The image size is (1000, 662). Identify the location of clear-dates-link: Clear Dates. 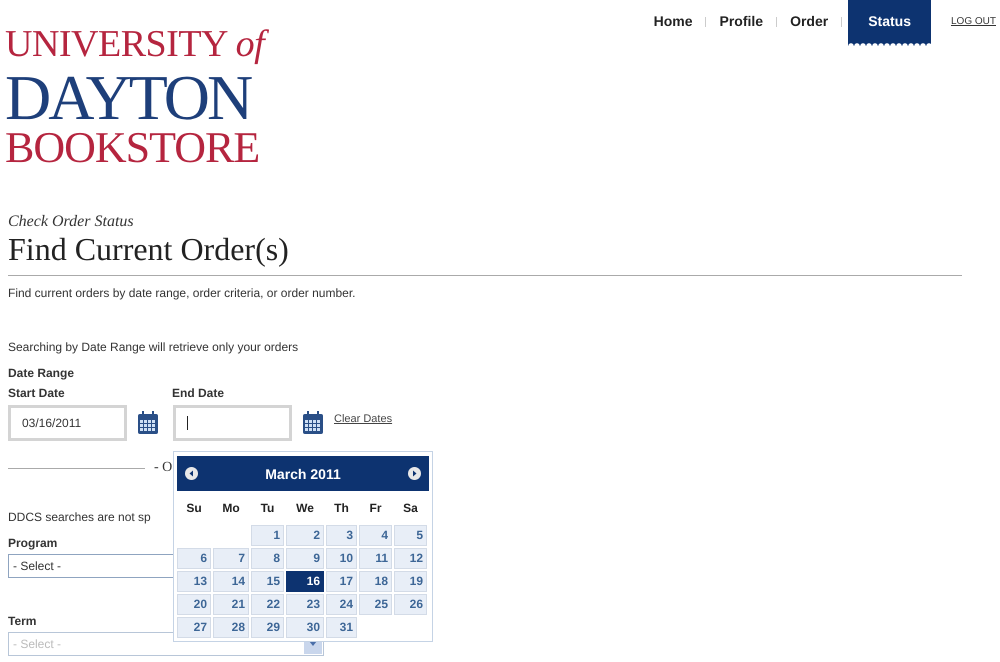
(363, 419).